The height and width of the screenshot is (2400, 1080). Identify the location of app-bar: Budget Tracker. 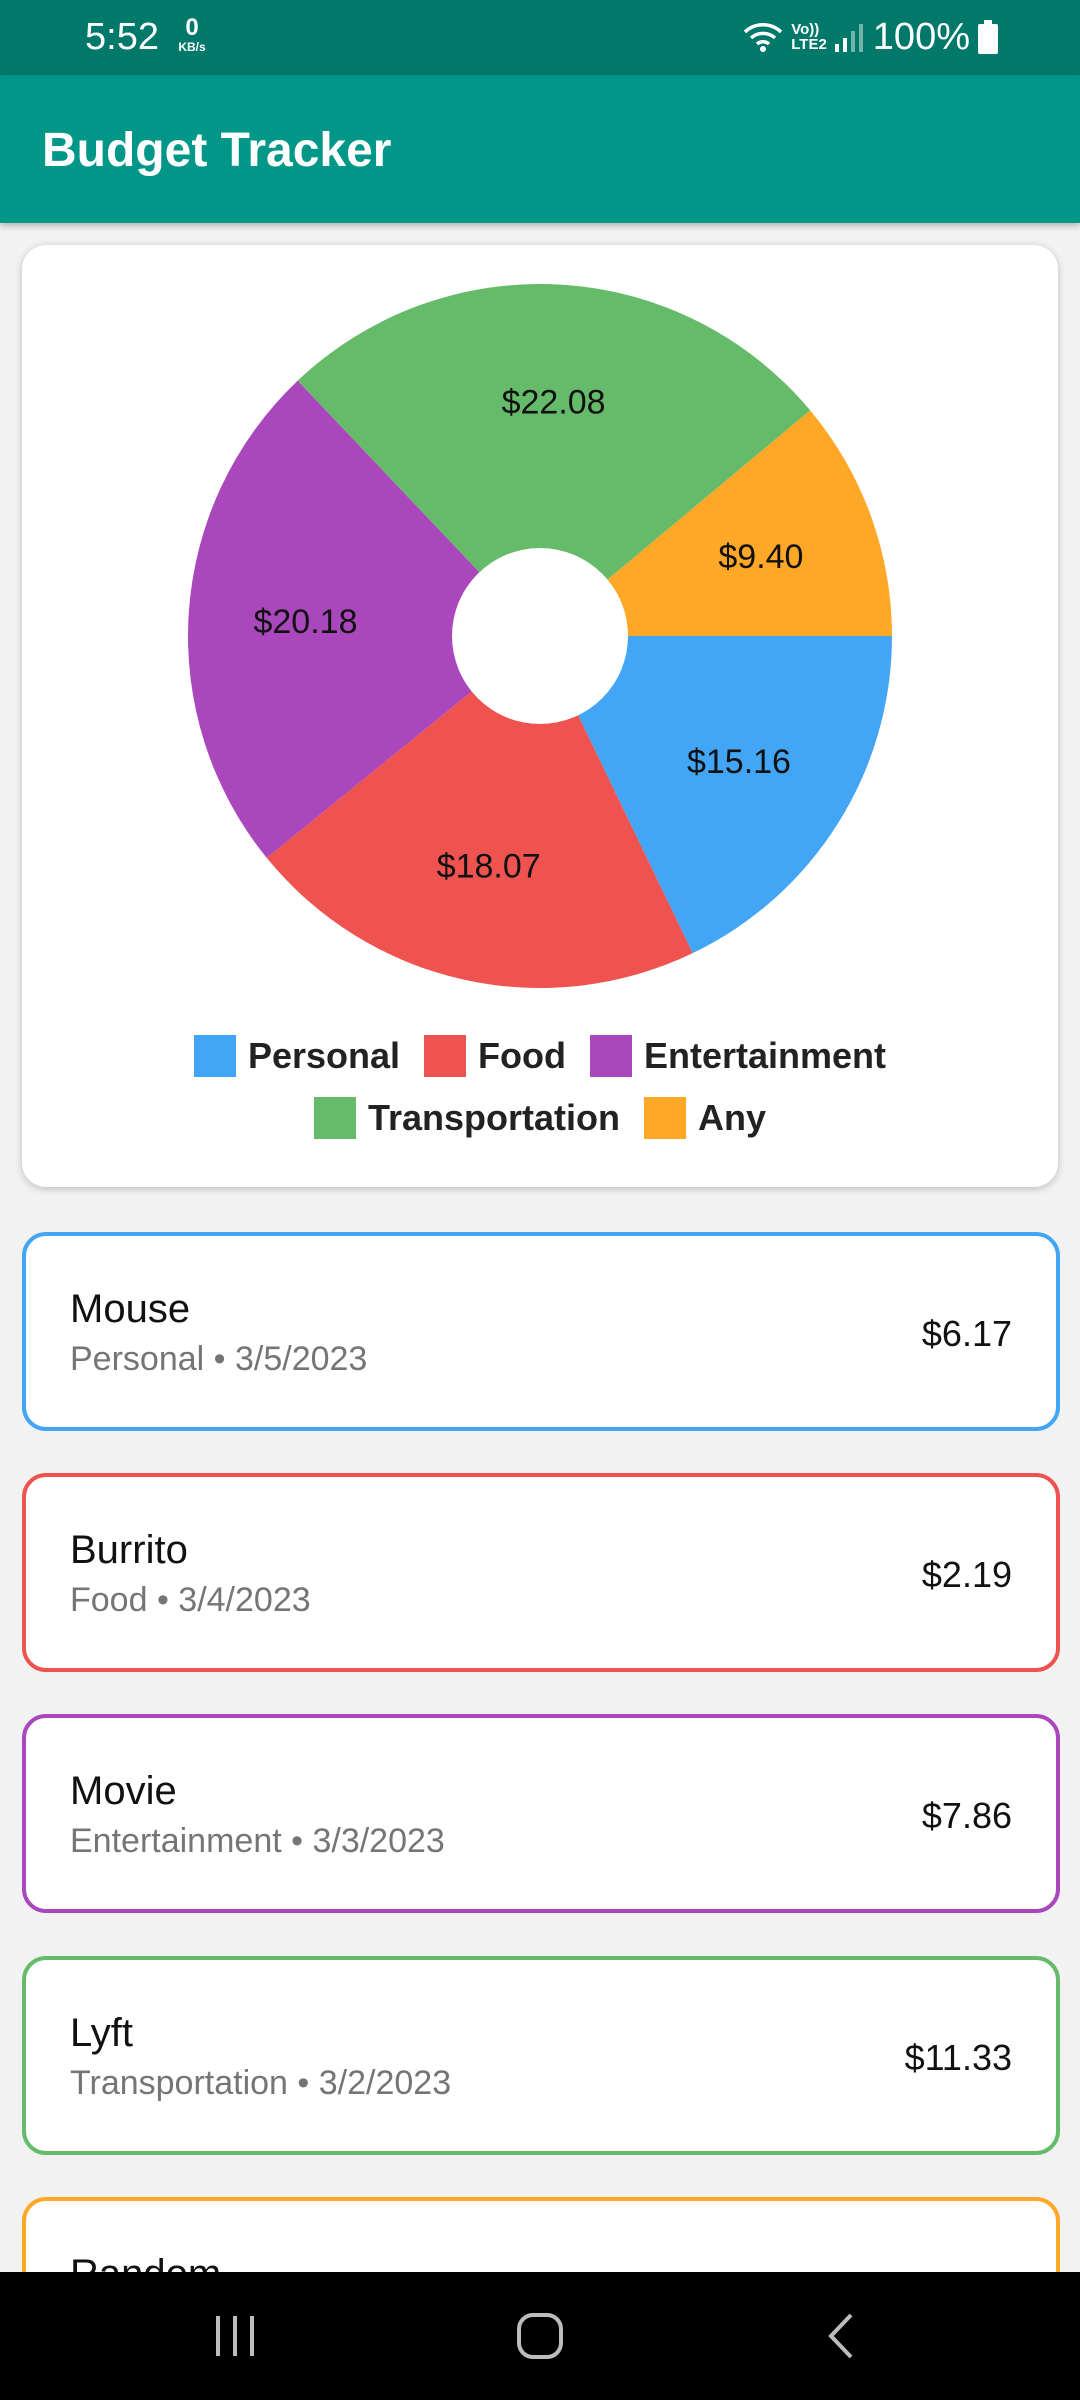
(540, 149).